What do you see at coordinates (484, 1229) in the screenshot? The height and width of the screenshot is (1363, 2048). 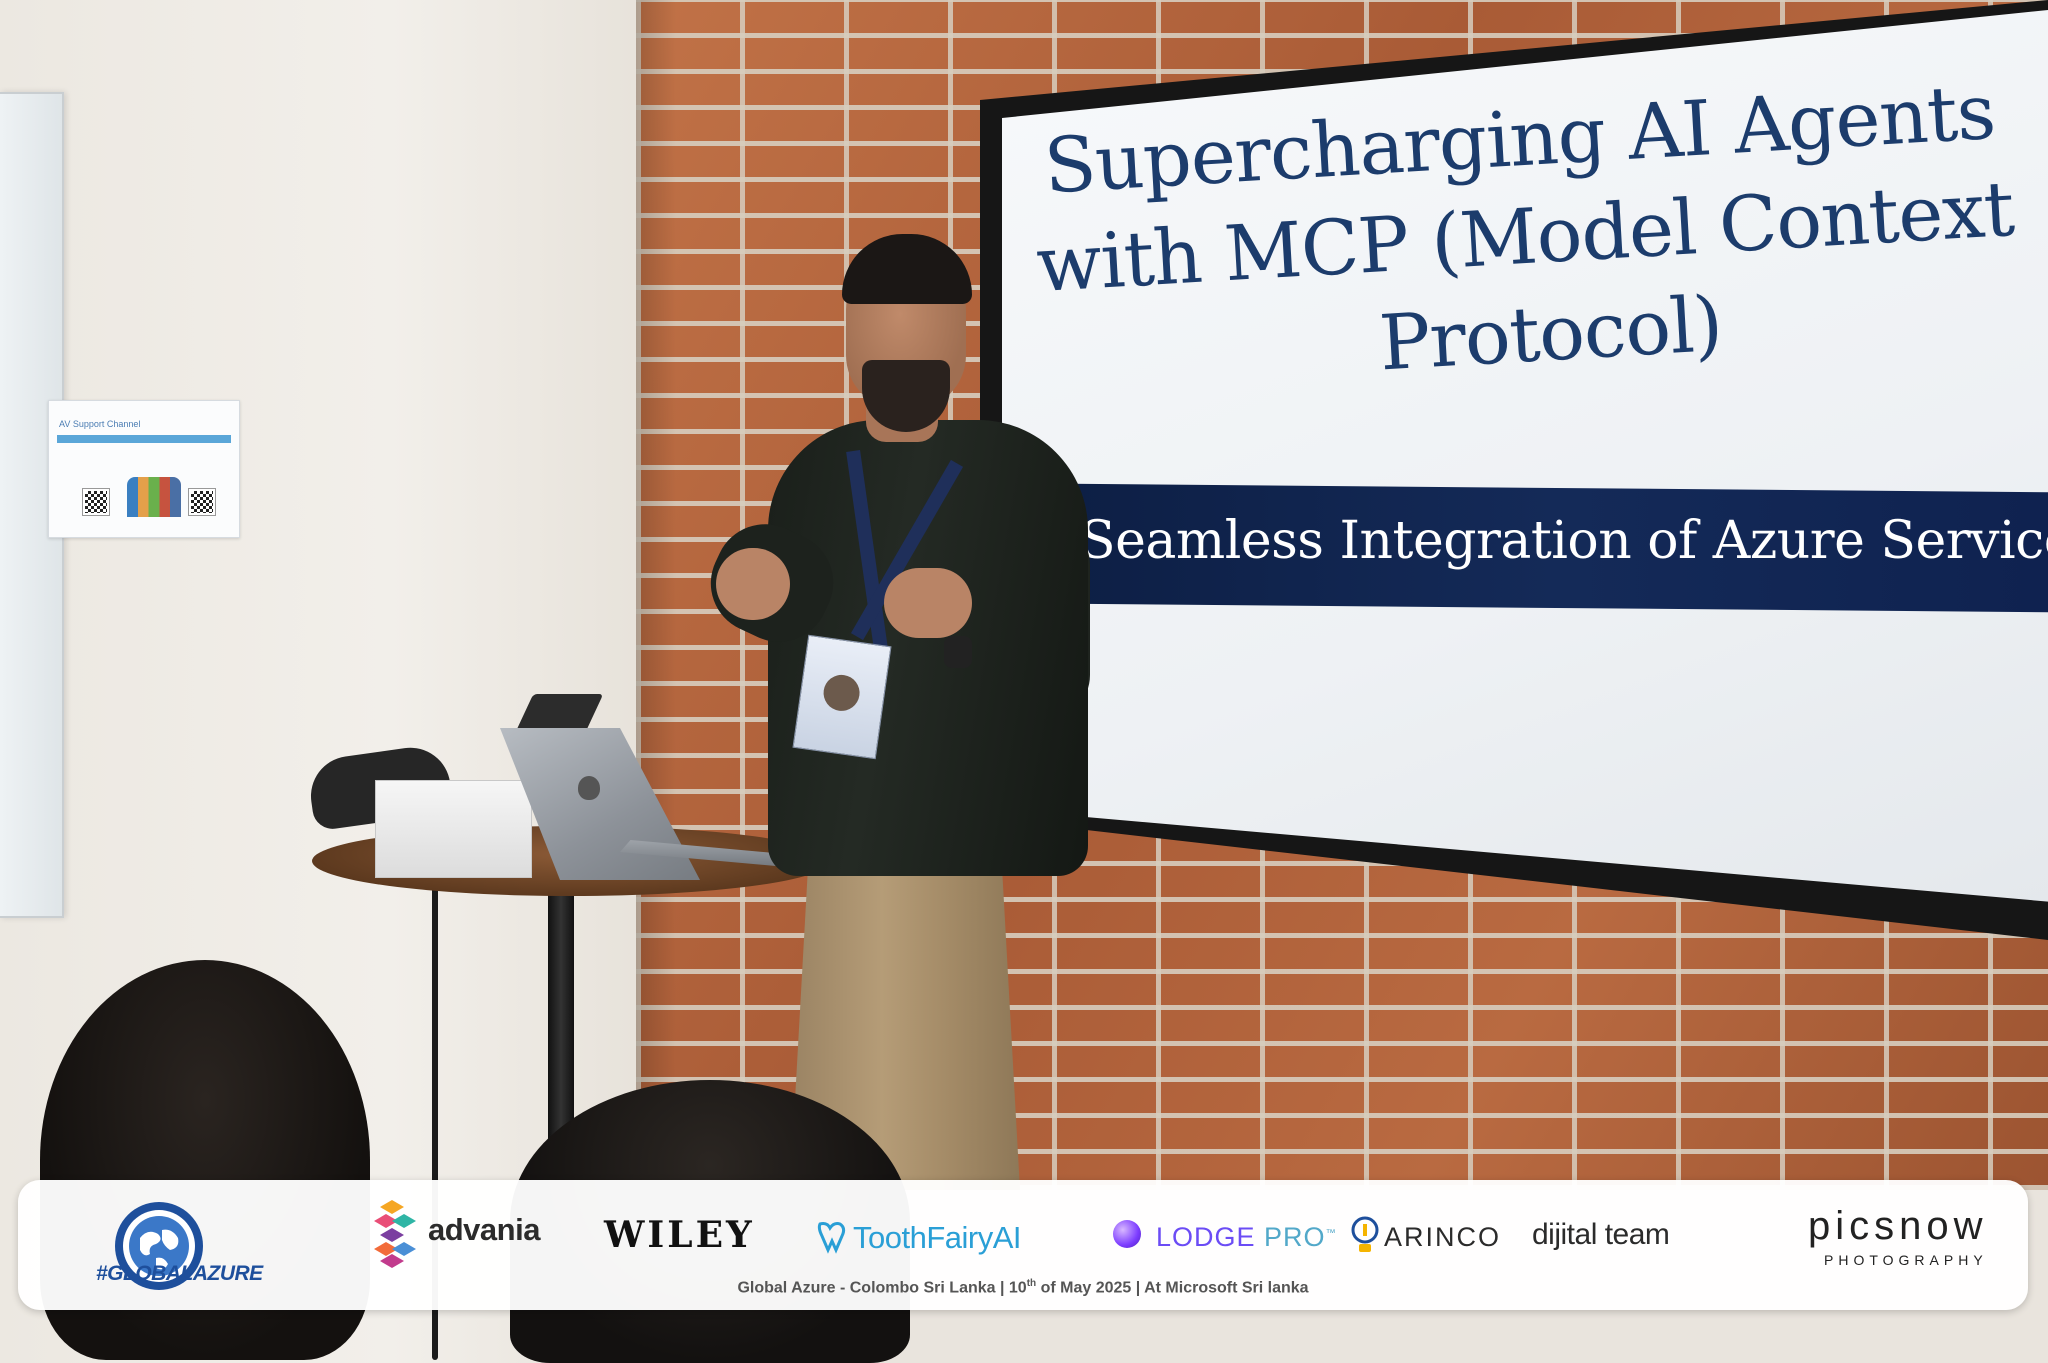 I see `advania-logo: advania` at bounding box center [484, 1229].